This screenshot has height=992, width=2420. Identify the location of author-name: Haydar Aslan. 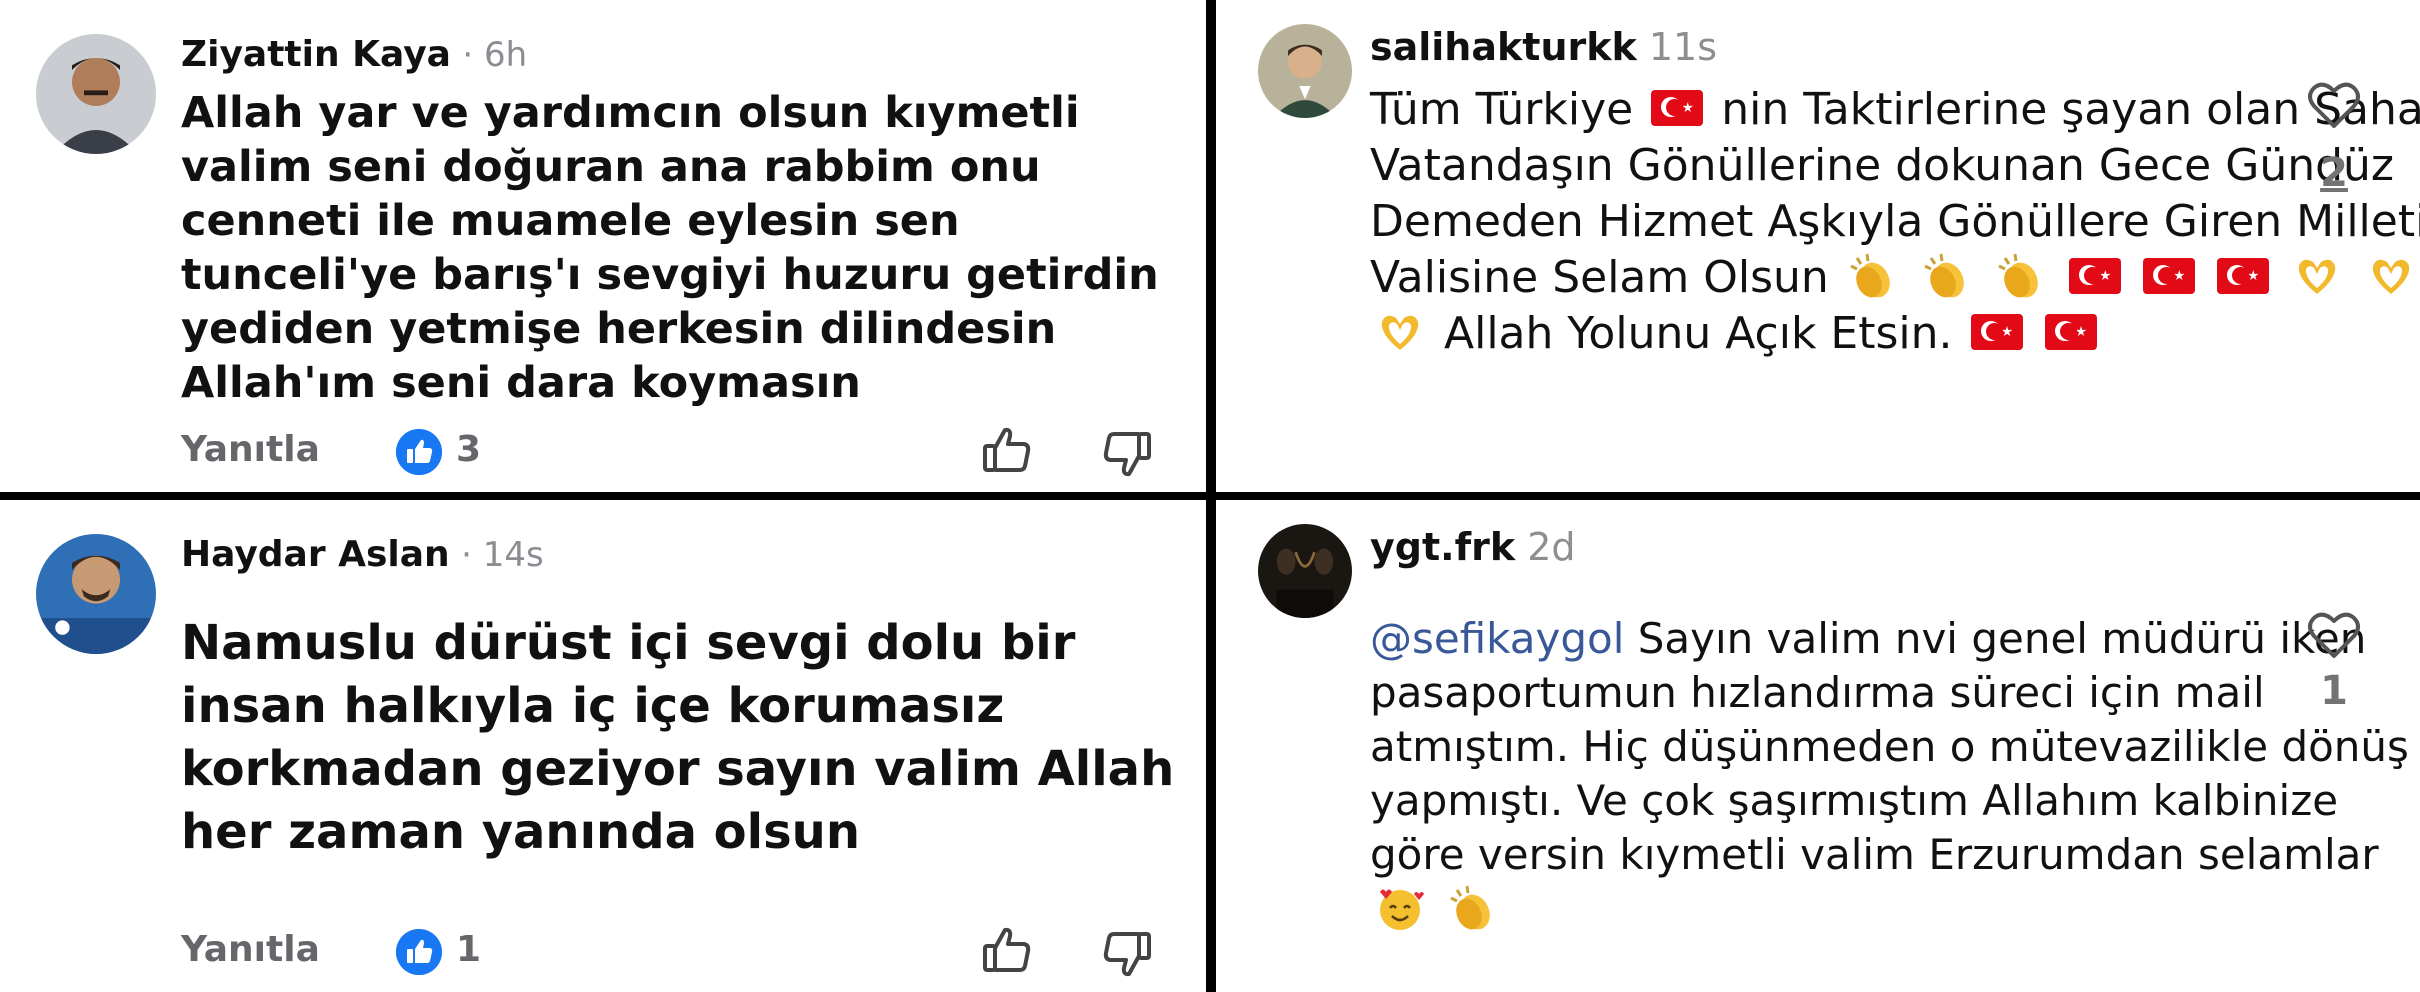
(315, 554).